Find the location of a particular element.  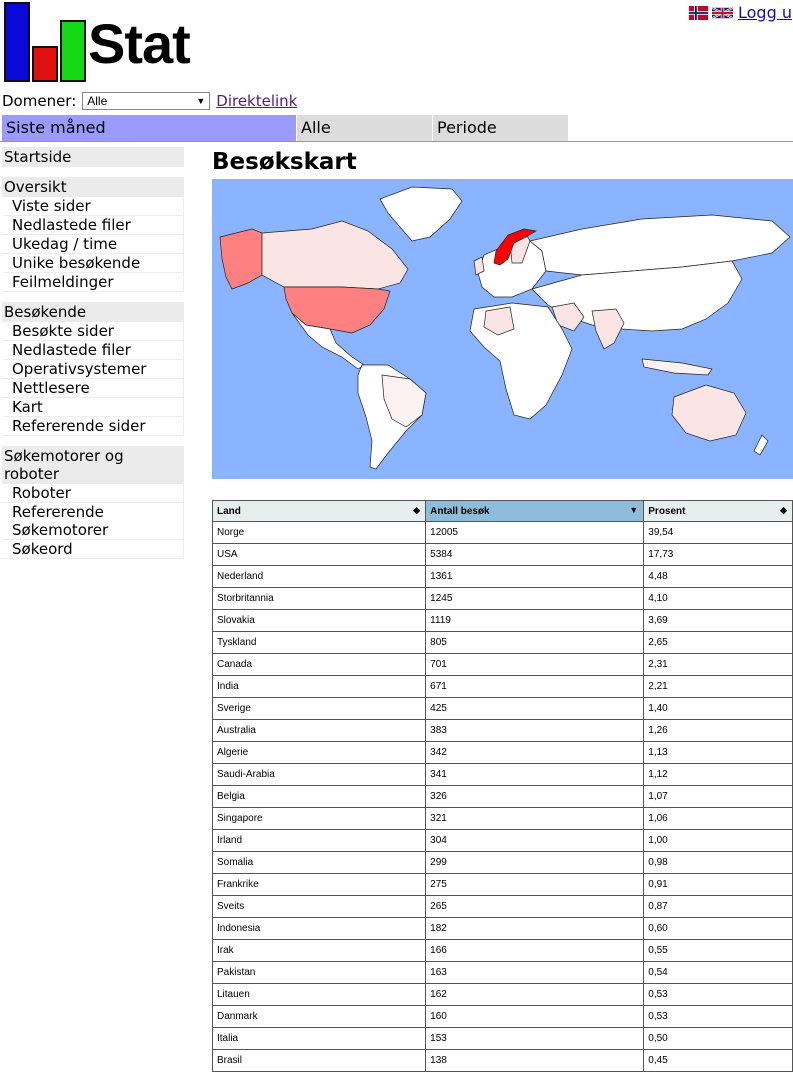

percent-cell: 2,65 is located at coordinates (718, 642).